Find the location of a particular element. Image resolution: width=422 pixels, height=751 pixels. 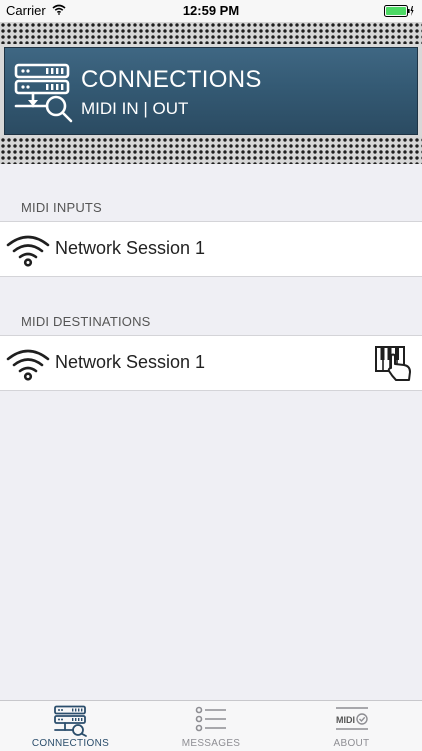

perforated-grille-top is located at coordinates (211, 33).